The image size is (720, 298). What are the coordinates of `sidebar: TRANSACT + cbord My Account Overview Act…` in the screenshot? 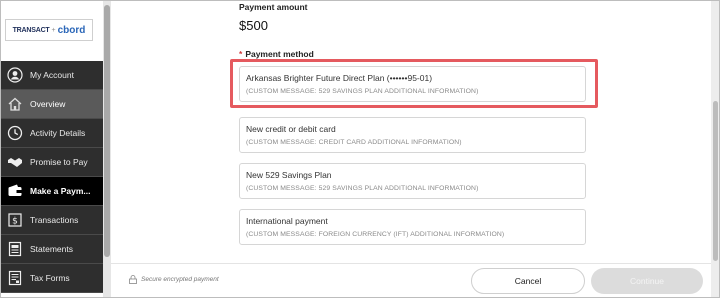 It's located at (52, 149).